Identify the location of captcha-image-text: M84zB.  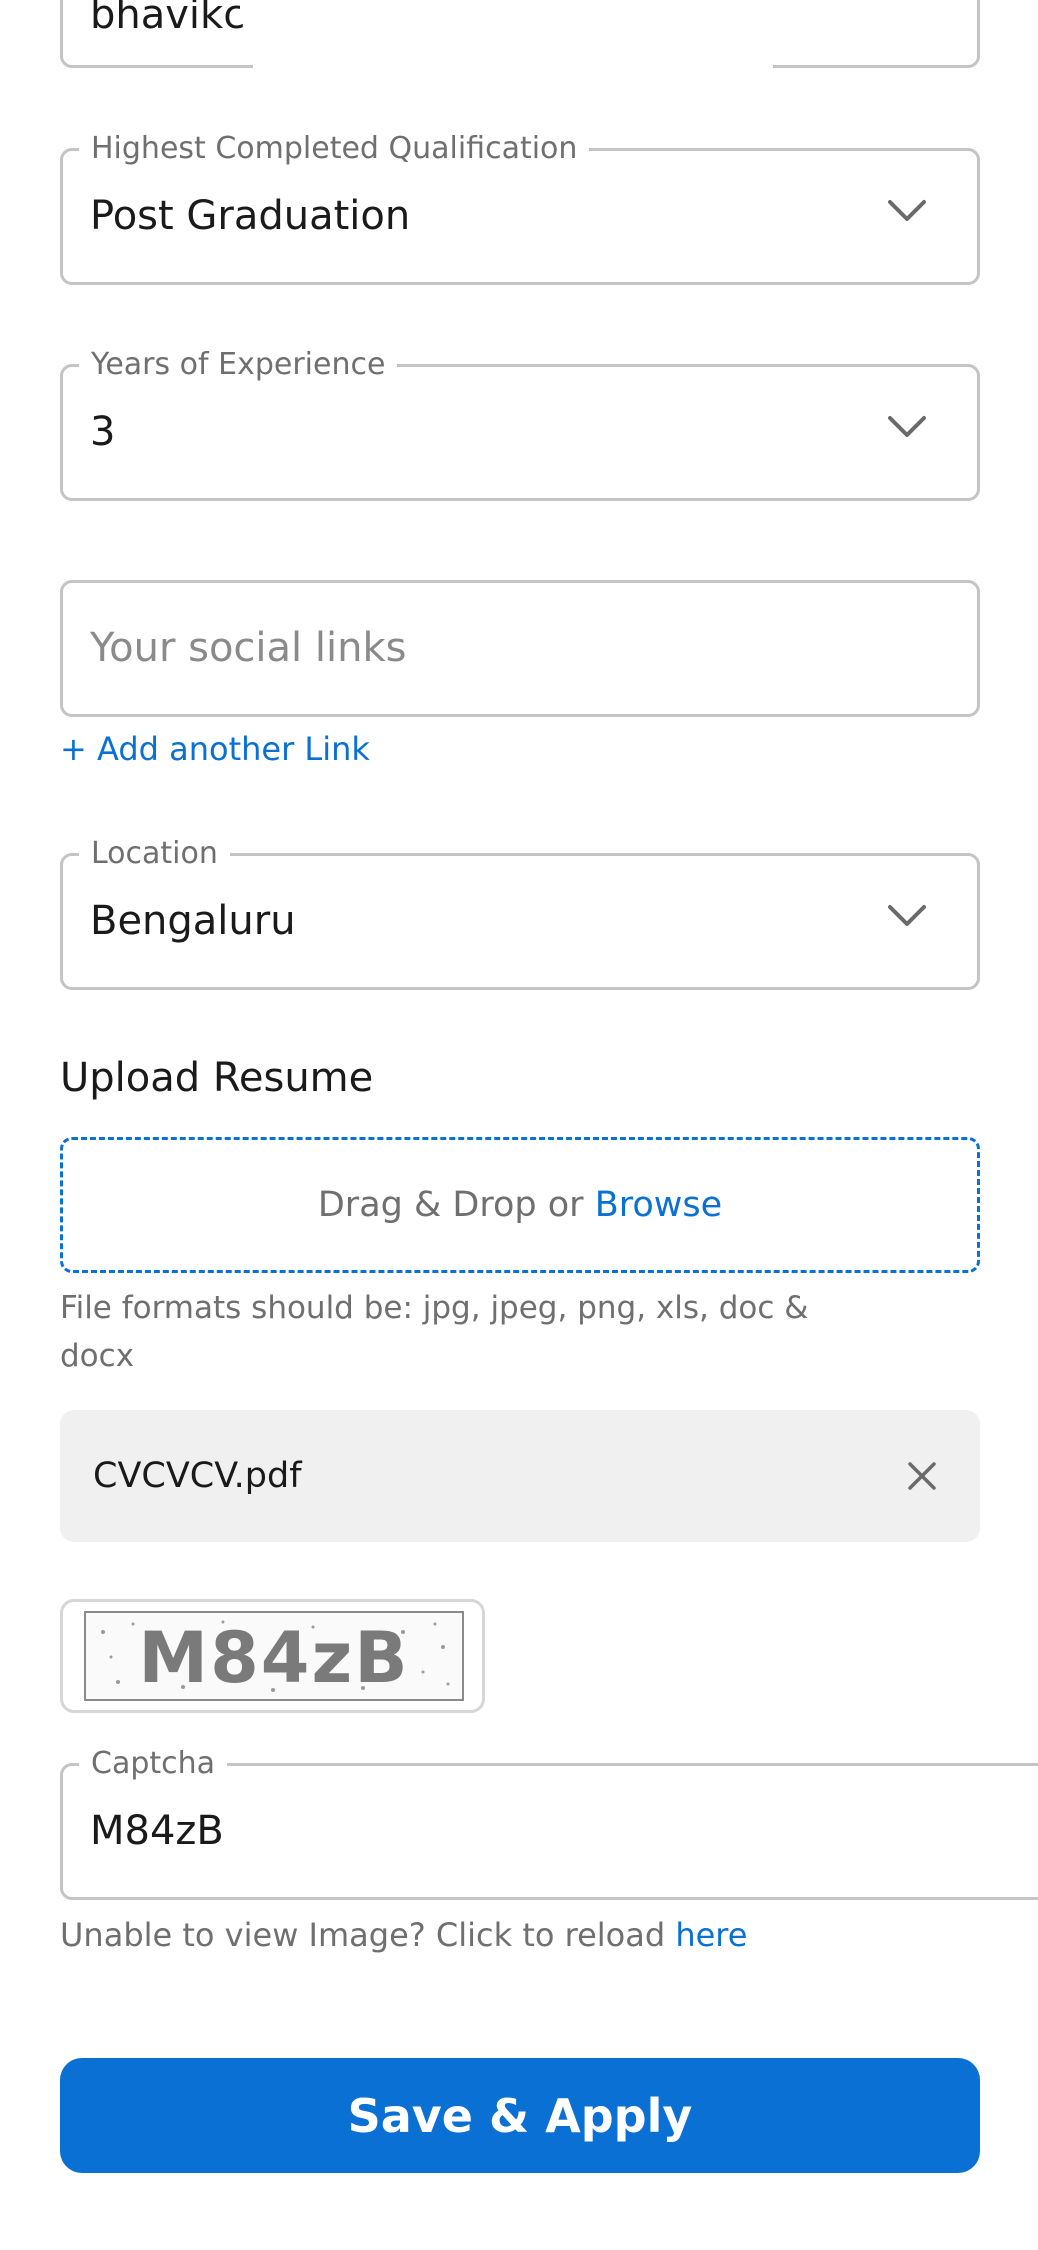
(273, 1658).